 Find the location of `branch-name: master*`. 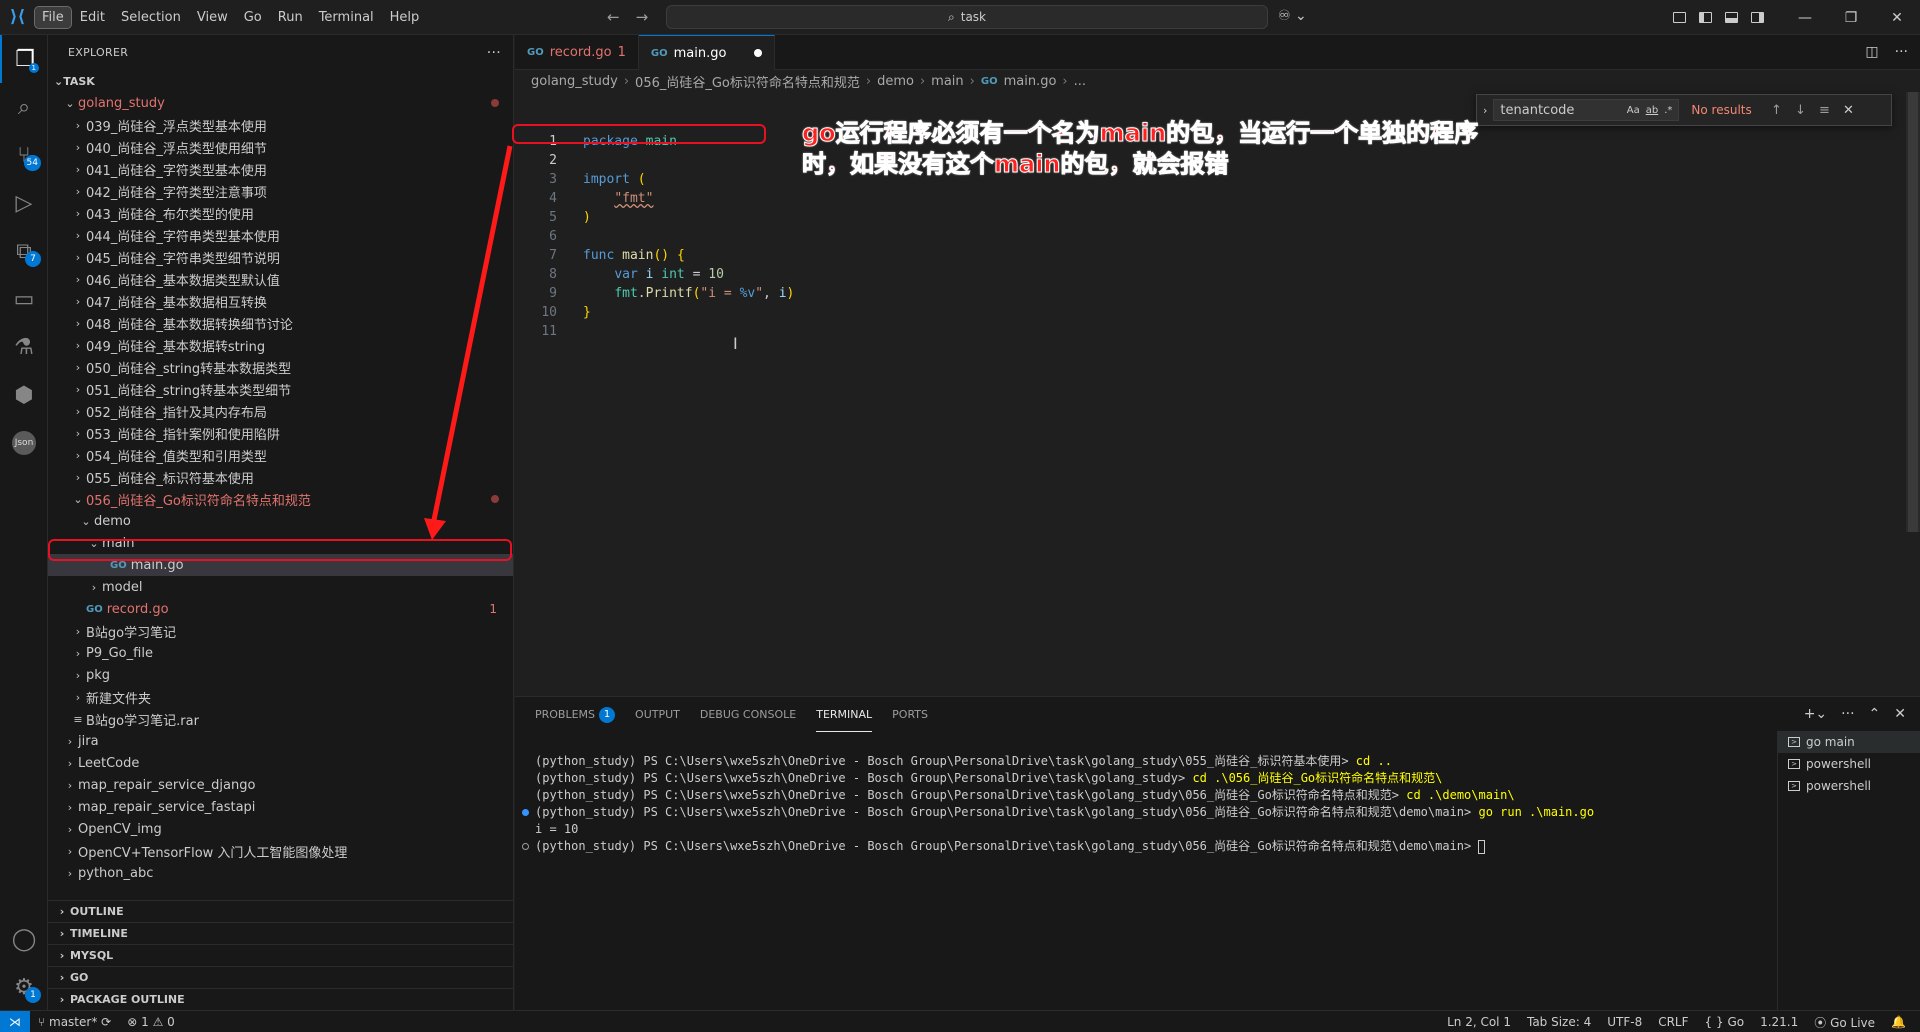

branch-name: master* is located at coordinates (73, 1021).